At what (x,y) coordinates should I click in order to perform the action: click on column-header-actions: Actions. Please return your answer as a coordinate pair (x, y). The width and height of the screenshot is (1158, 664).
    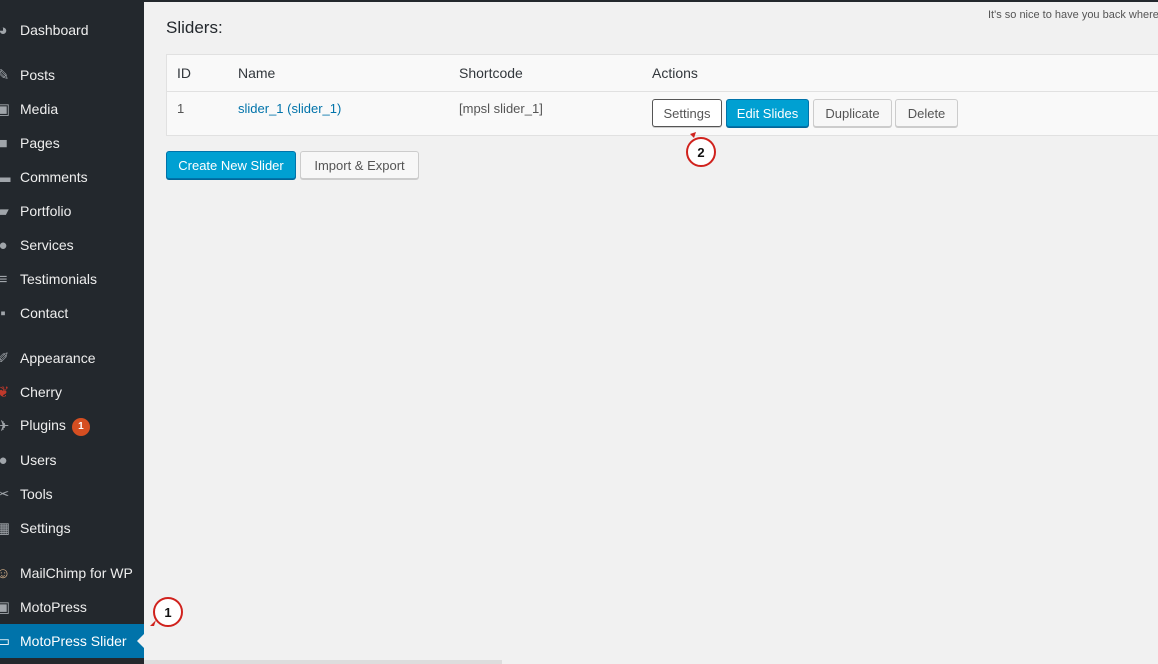
    Looking at the image, I should click on (675, 73).